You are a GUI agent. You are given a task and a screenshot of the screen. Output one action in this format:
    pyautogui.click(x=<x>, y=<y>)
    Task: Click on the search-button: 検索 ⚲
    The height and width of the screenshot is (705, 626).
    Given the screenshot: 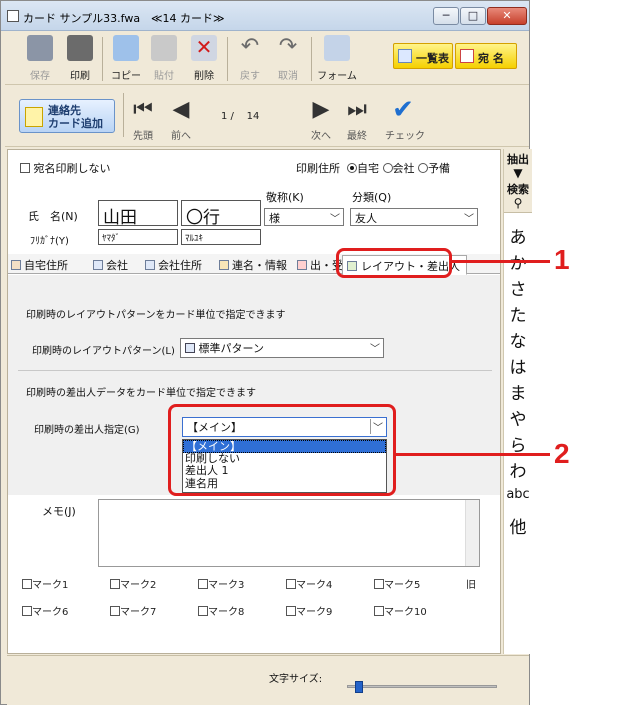 What is the action you would take?
    pyautogui.click(x=518, y=194)
    